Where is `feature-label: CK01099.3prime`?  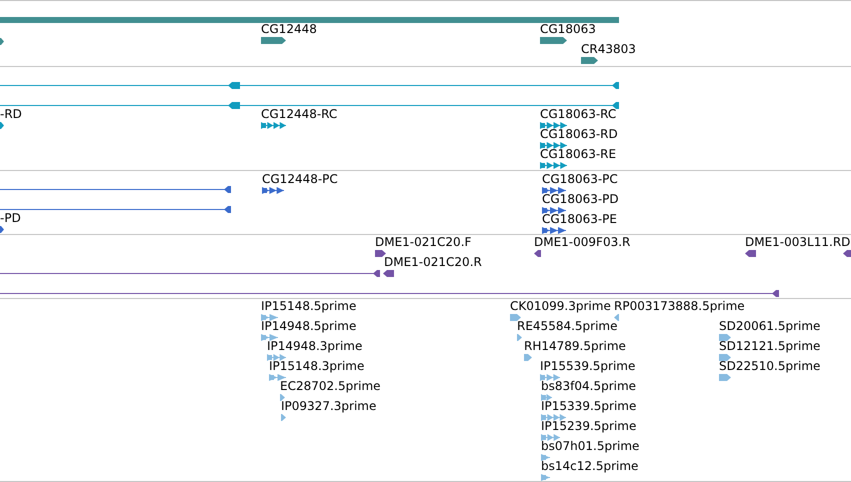
feature-label: CK01099.3prime is located at coordinates (560, 306).